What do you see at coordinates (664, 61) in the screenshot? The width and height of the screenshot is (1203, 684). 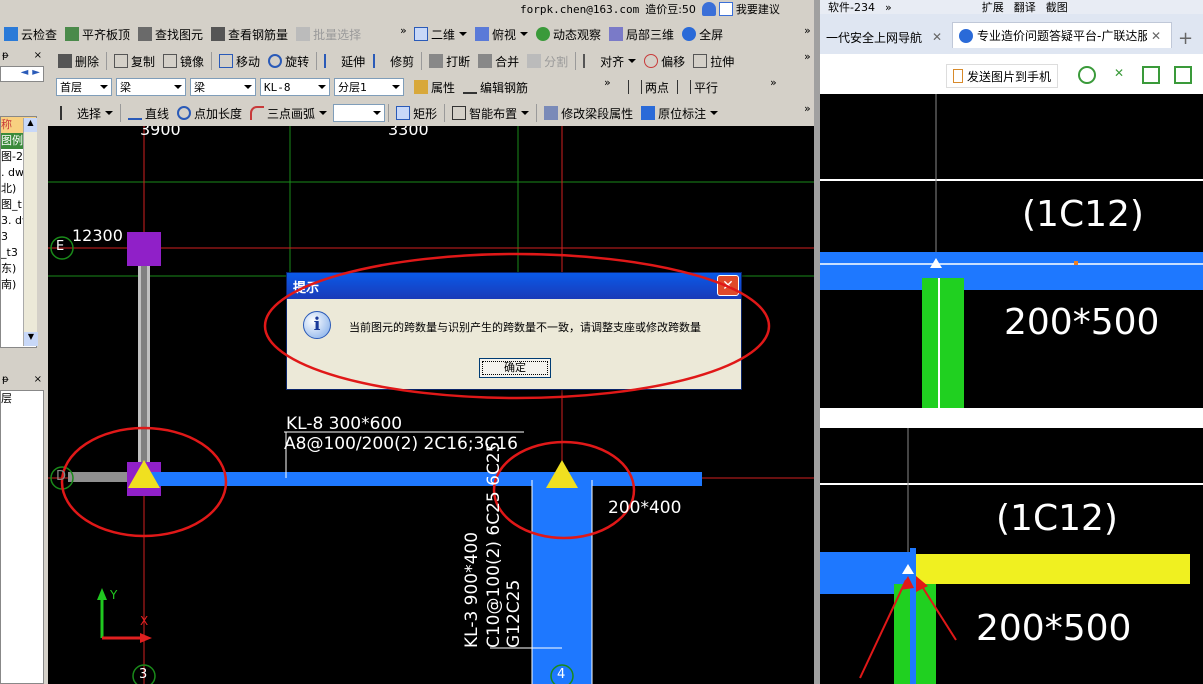 I see `offset-button: 偏移` at bounding box center [664, 61].